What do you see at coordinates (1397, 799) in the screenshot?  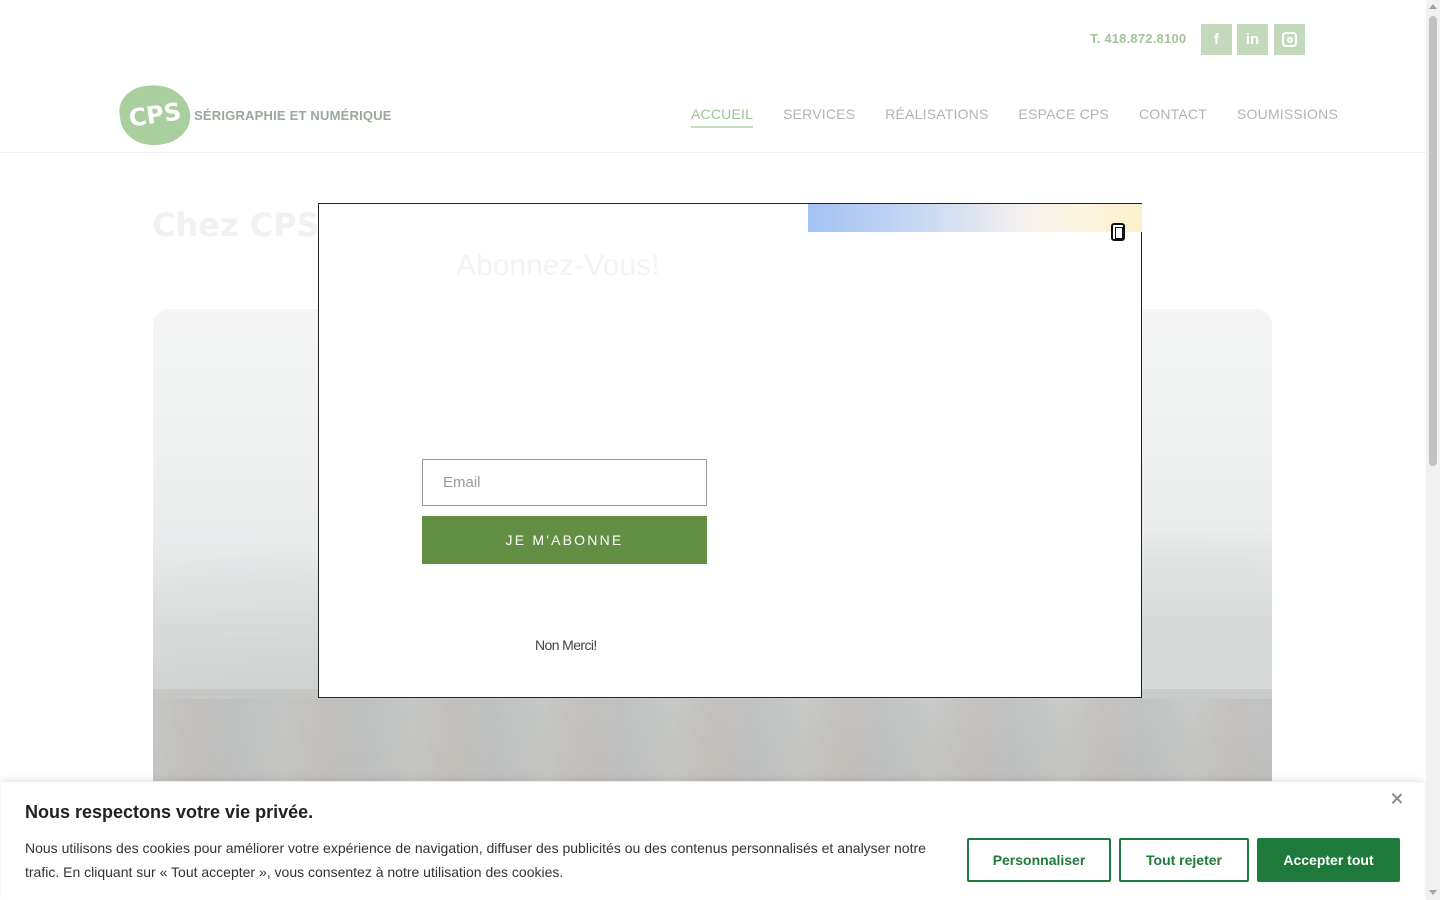 I see `cookie-close-icon` at bounding box center [1397, 799].